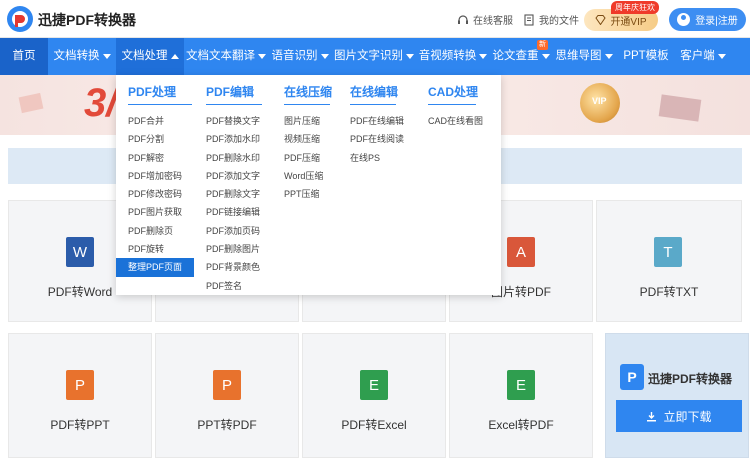  I want to click on menu-item: PDF添加水印, so click(234, 139).